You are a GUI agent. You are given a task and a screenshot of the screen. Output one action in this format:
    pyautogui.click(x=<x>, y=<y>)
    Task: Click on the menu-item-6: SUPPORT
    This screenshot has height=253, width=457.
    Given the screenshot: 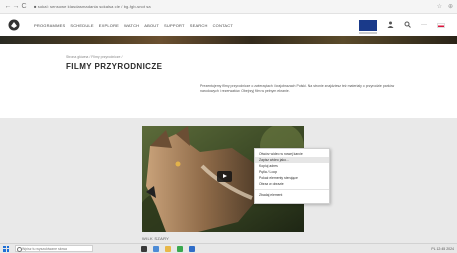 What is the action you would take?
    pyautogui.click(x=174, y=25)
    